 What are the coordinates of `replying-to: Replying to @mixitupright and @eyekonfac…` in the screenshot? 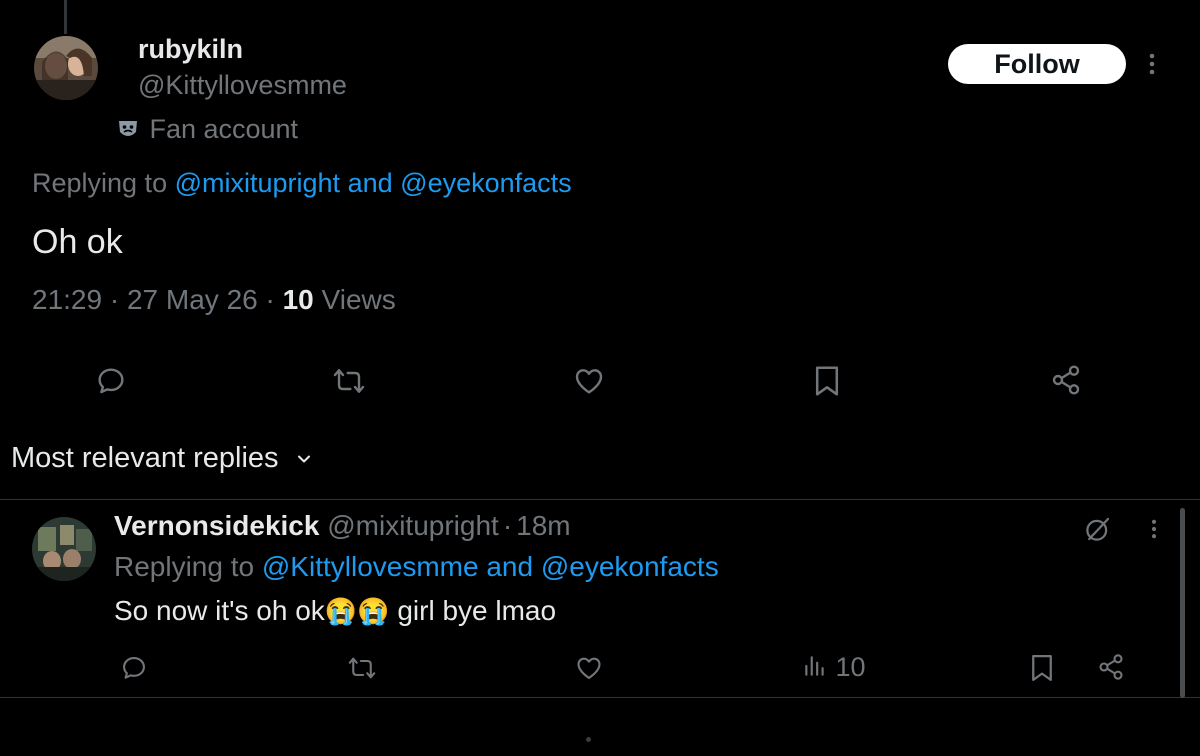 It's located at (302, 183).